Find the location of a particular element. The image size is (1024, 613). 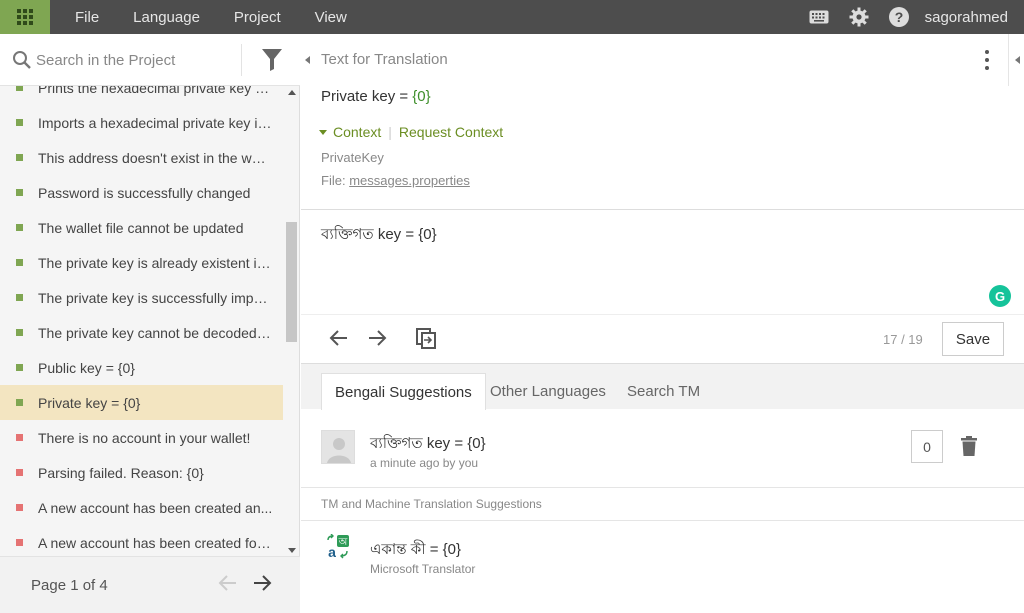

list-item: There is no account in your wallet! is located at coordinates (141, 437).